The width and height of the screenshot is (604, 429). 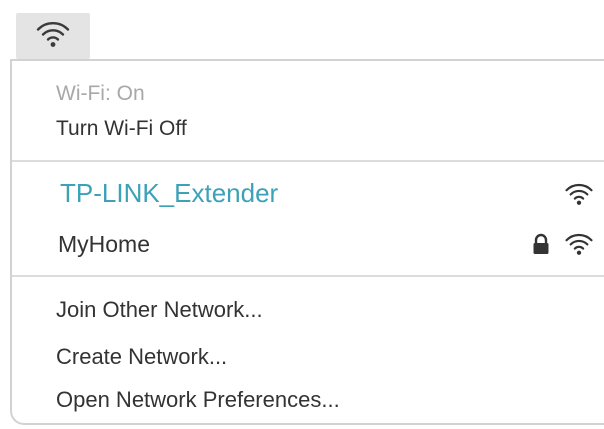 I want to click on wifi-icon, so click(x=53, y=36).